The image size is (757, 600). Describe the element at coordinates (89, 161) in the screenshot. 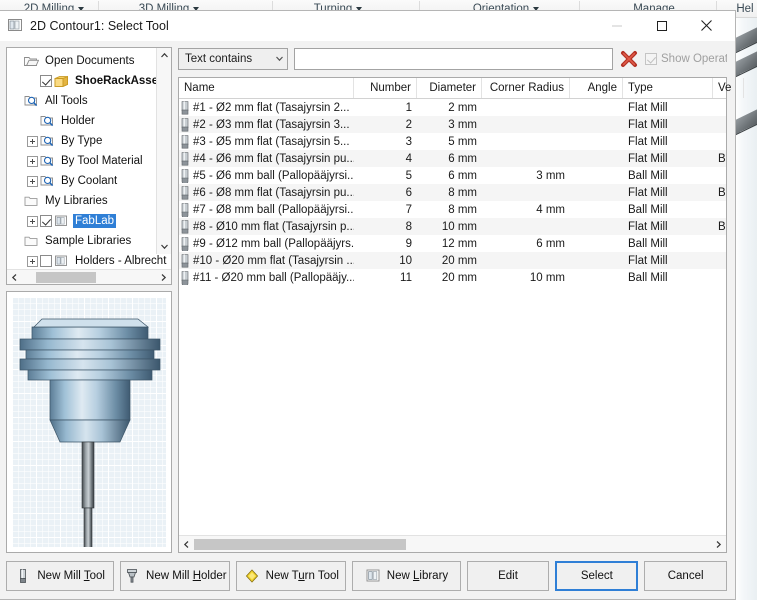

I see `tree-node-by-tool-material: By Tool Material` at that location.